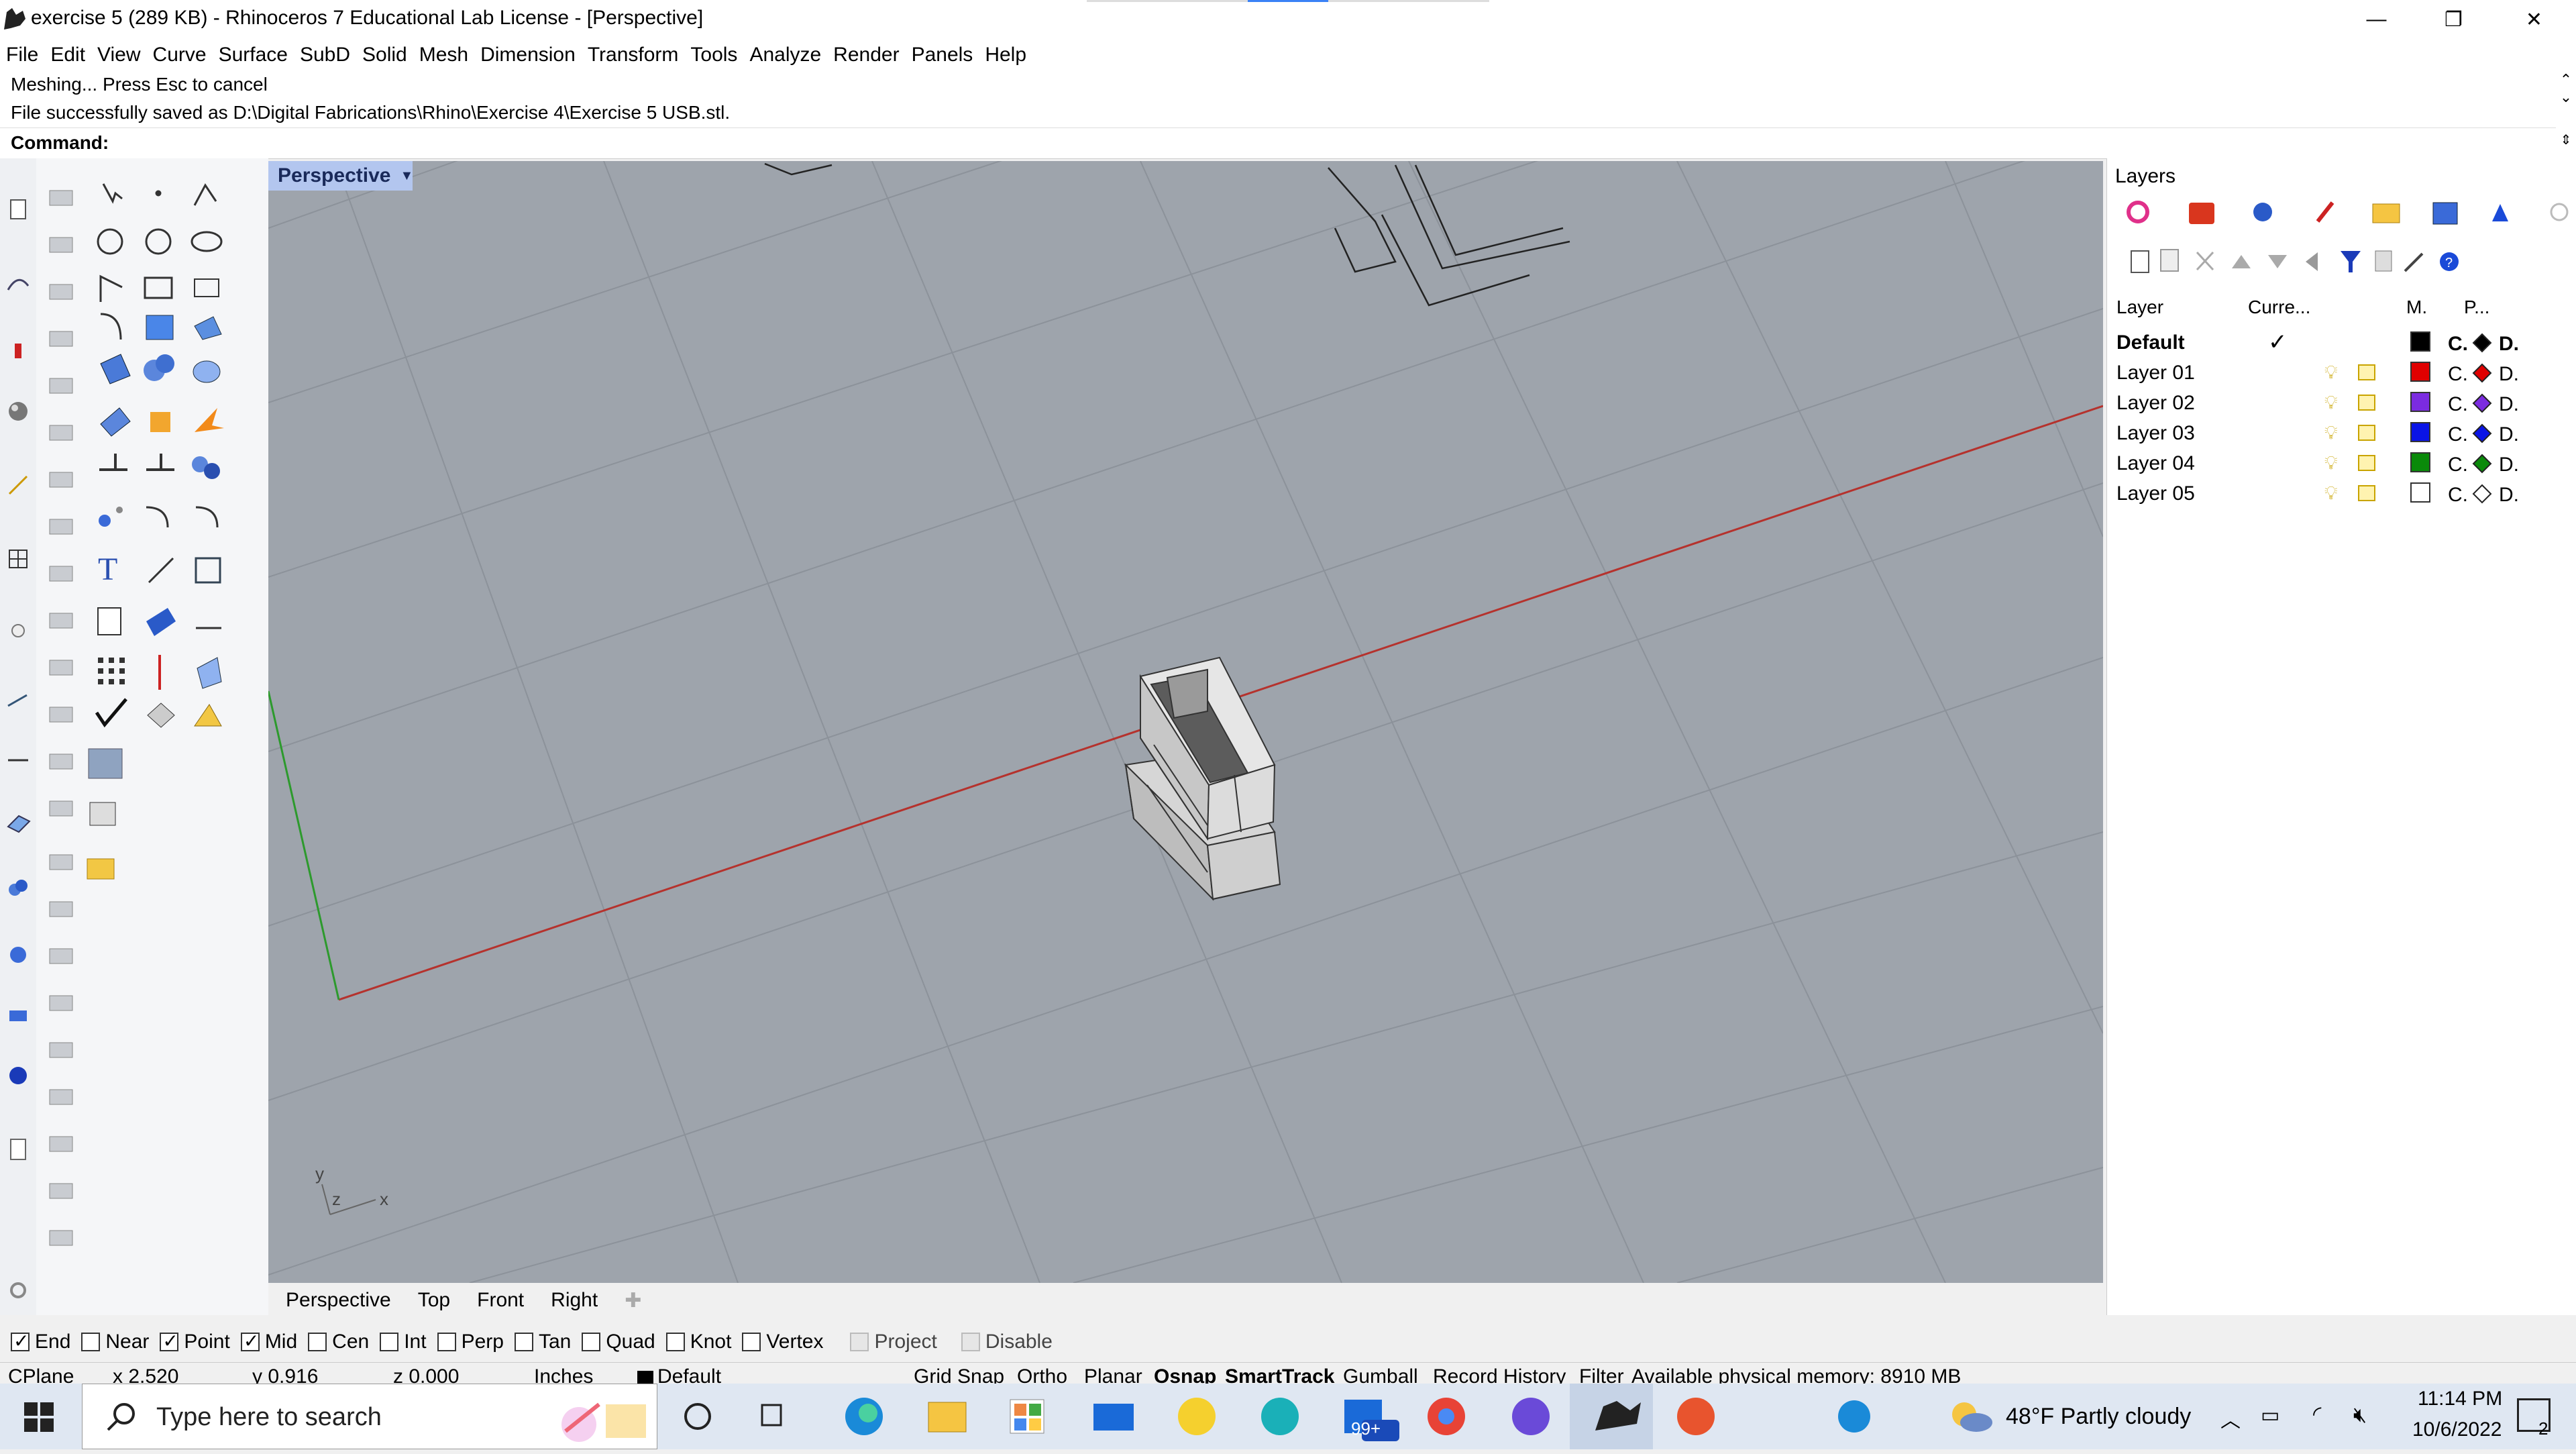  What do you see at coordinates (18, 955) in the screenshot?
I see `mesh-tool-icon` at bounding box center [18, 955].